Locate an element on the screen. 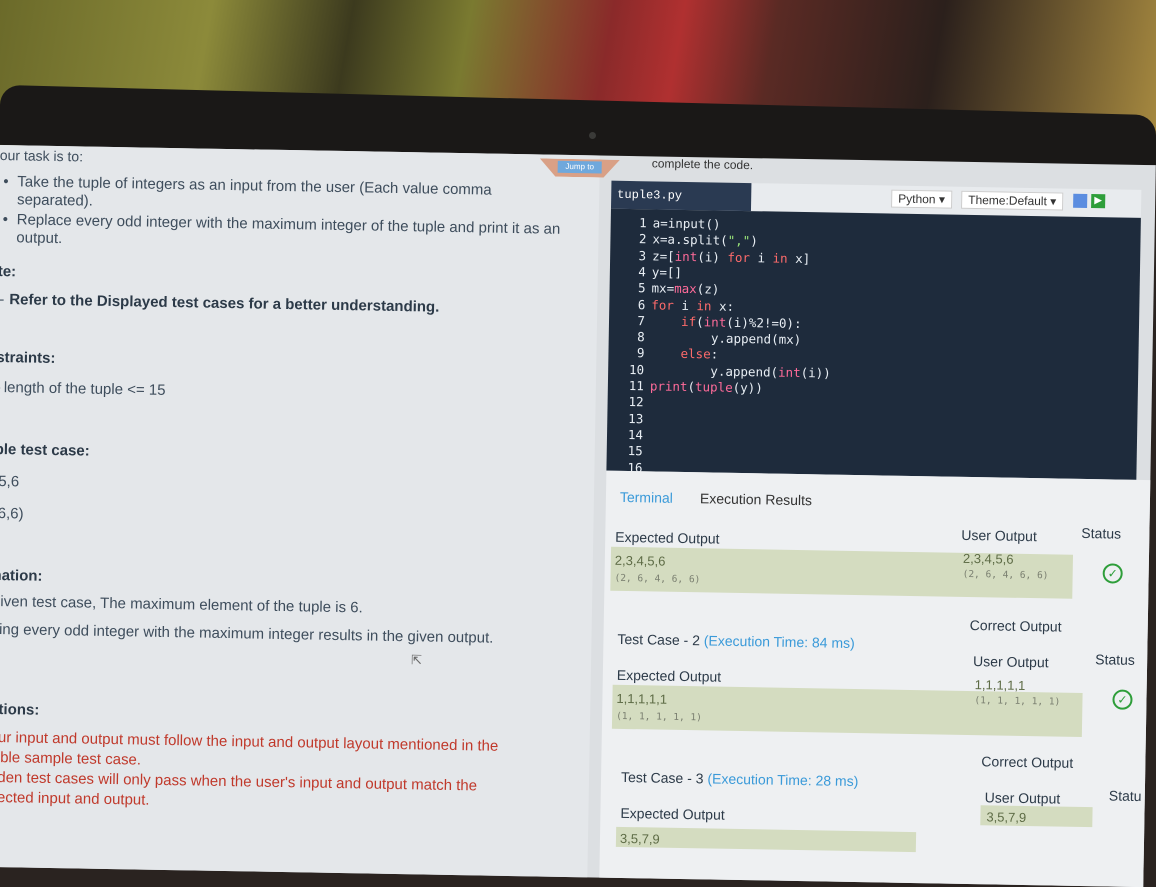 This screenshot has width=1156, height=887. line-number: 13 is located at coordinates (636, 418).